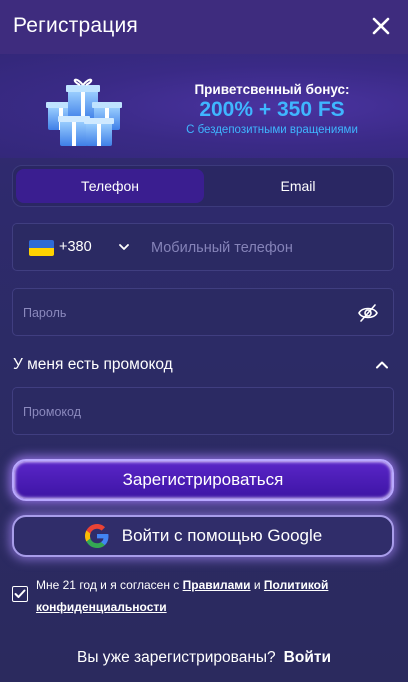 The width and height of the screenshot is (408, 682). Describe the element at coordinates (183, 412) in the screenshot. I see `promo-code-input` at that location.